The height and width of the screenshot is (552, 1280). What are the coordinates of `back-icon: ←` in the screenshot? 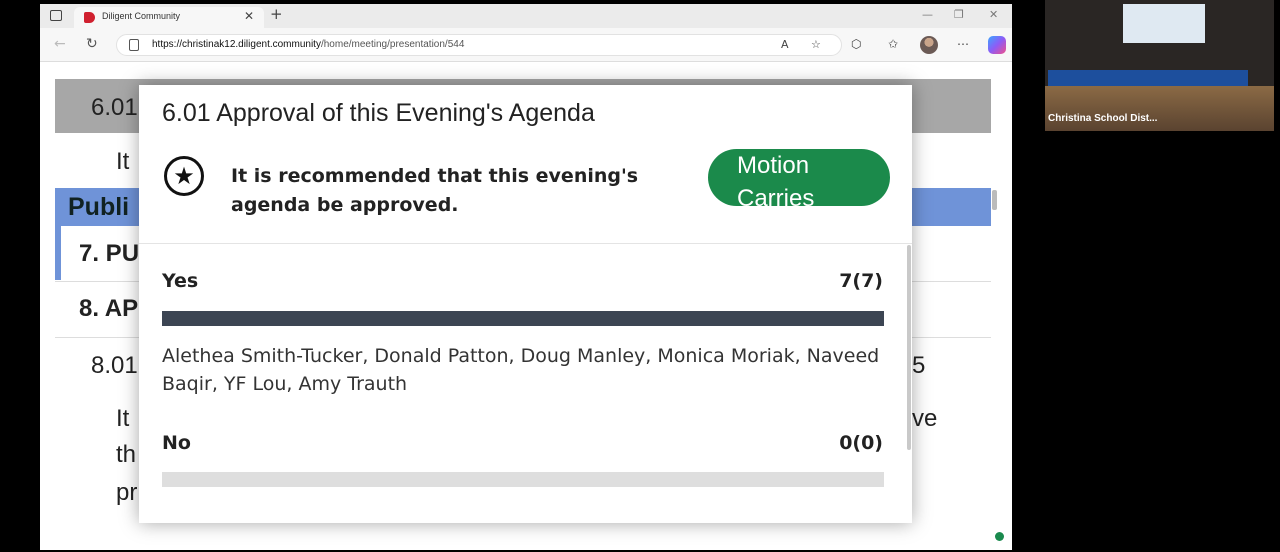 It's located at (60, 44).